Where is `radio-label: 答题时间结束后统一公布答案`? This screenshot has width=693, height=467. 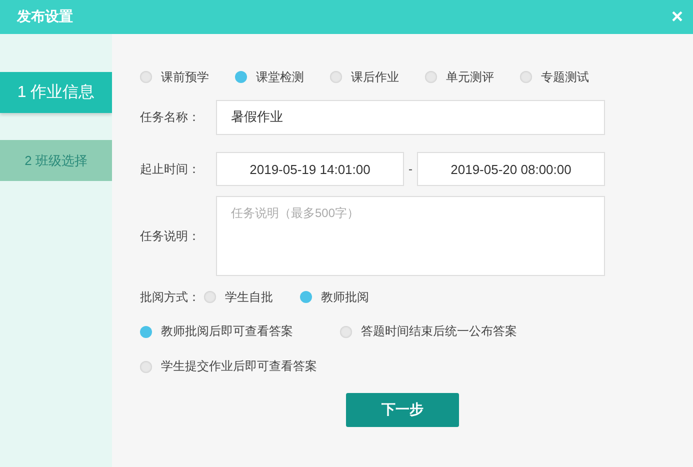 radio-label: 答题时间结束后统一公布答案 is located at coordinates (439, 331).